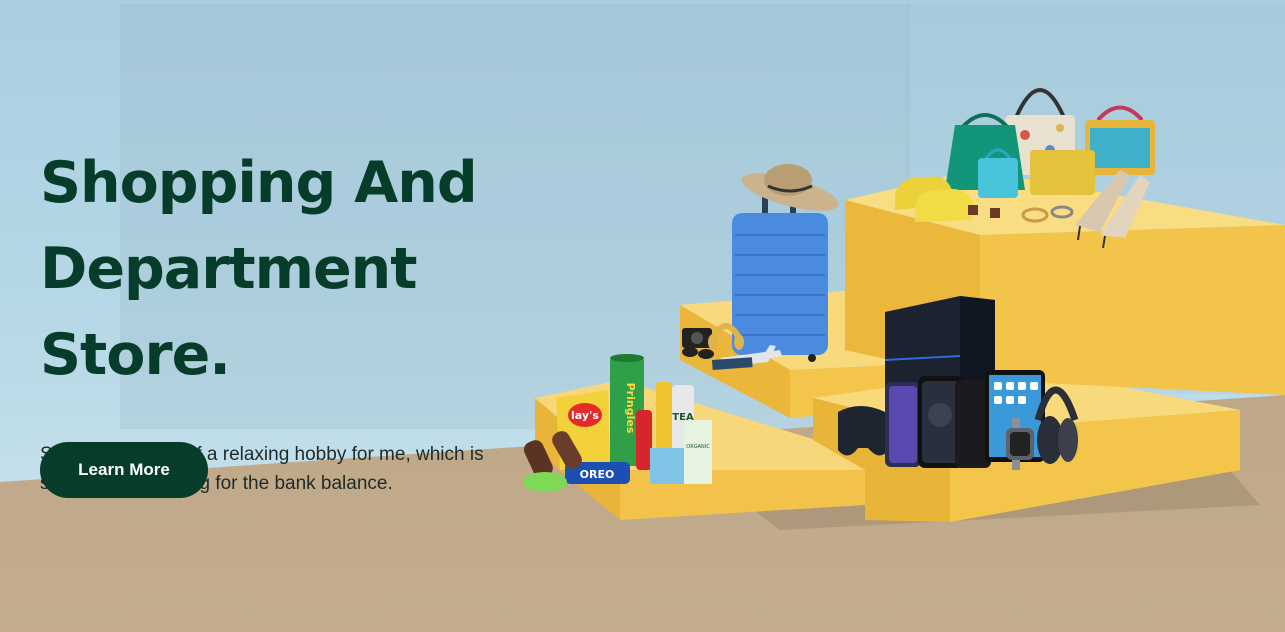  I want to click on pringles-label: Pringles, so click(630, 408).